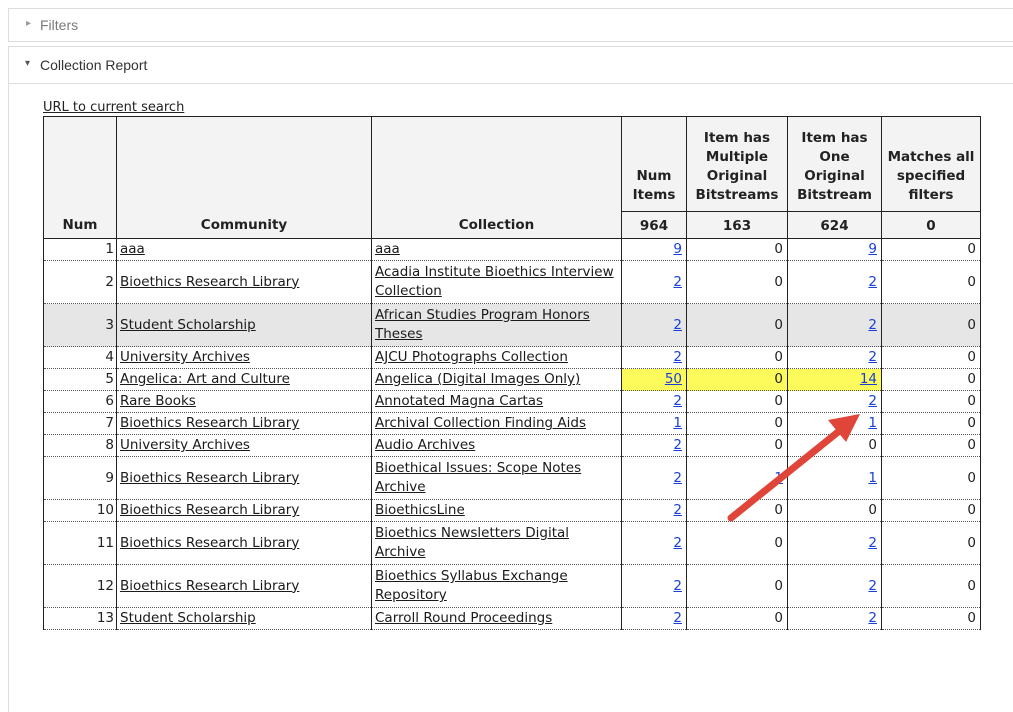 This screenshot has width=1013, height=712. Describe the element at coordinates (387, 249) in the screenshot. I see `collection-link: aaa` at that location.